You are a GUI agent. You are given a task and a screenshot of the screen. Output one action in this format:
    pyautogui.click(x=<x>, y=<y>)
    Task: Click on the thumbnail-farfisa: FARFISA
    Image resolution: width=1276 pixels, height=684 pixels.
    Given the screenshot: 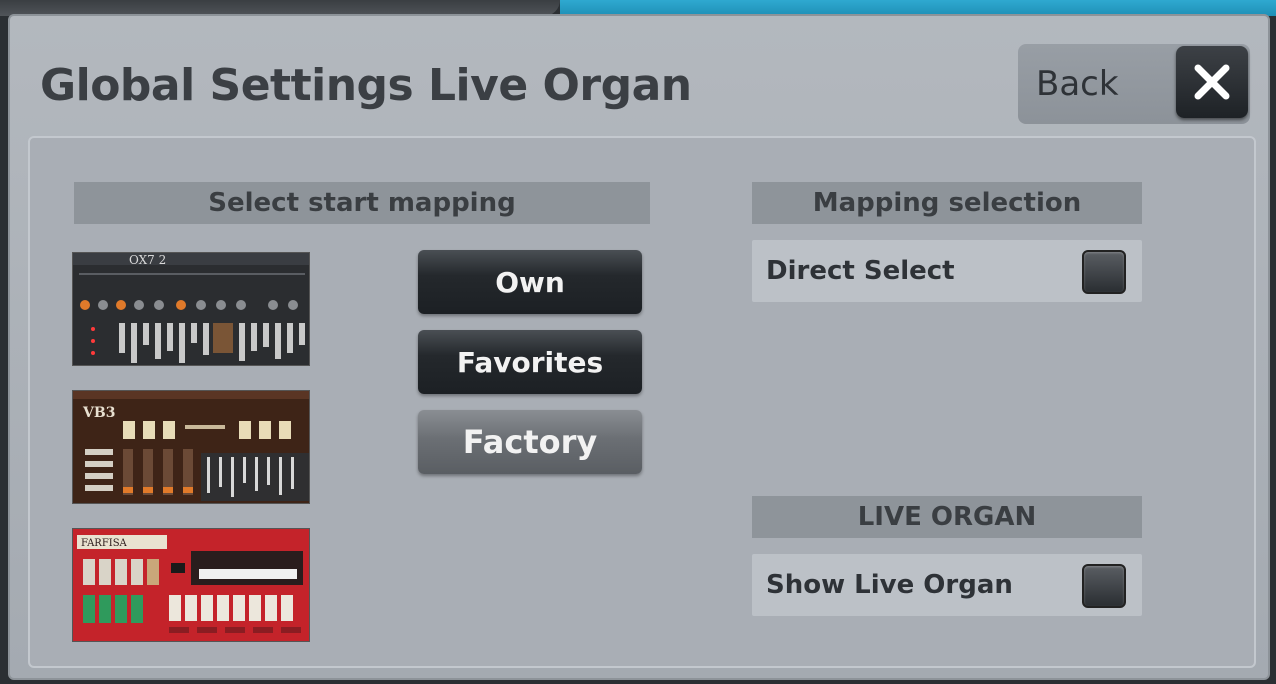 What is the action you would take?
    pyautogui.click(x=191, y=585)
    